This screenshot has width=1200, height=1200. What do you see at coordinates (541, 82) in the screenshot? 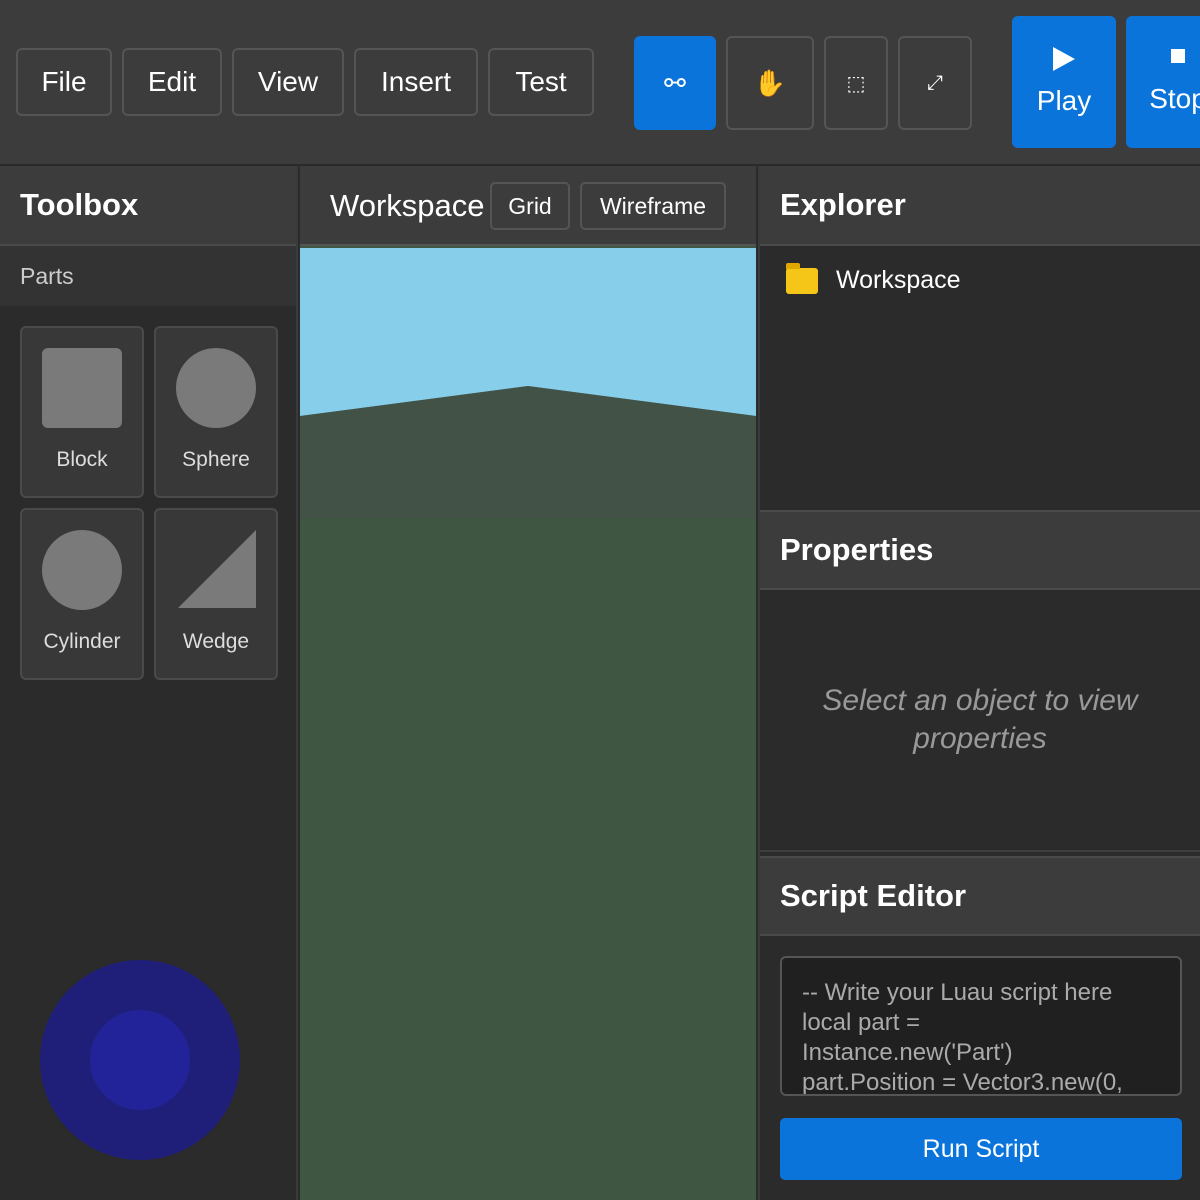
I see `menu-test: Test` at bounding box center [541, 82].